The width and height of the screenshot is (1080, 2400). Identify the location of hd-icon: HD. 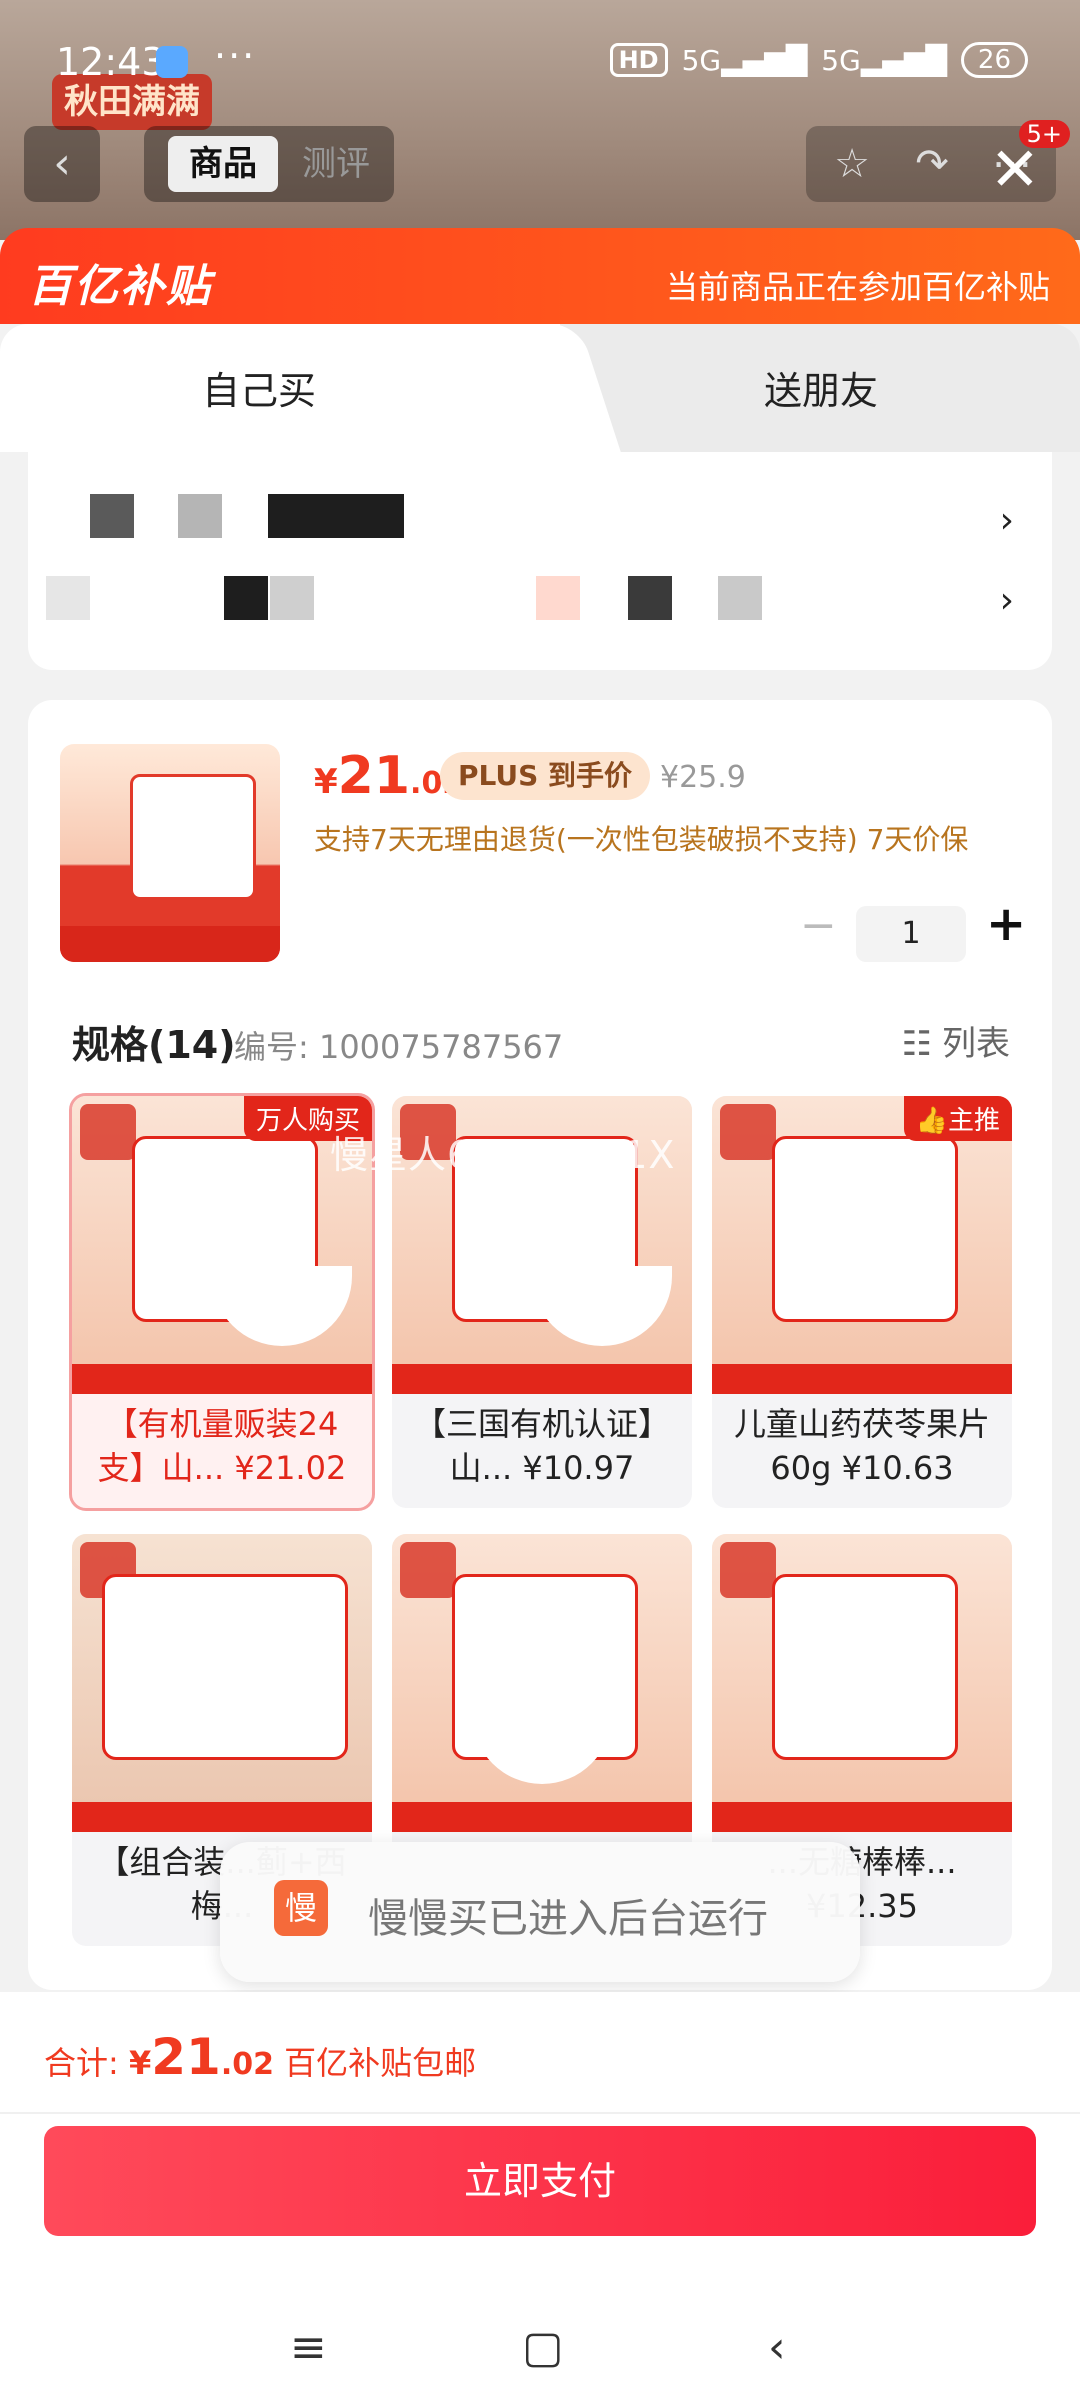
(638, 60).